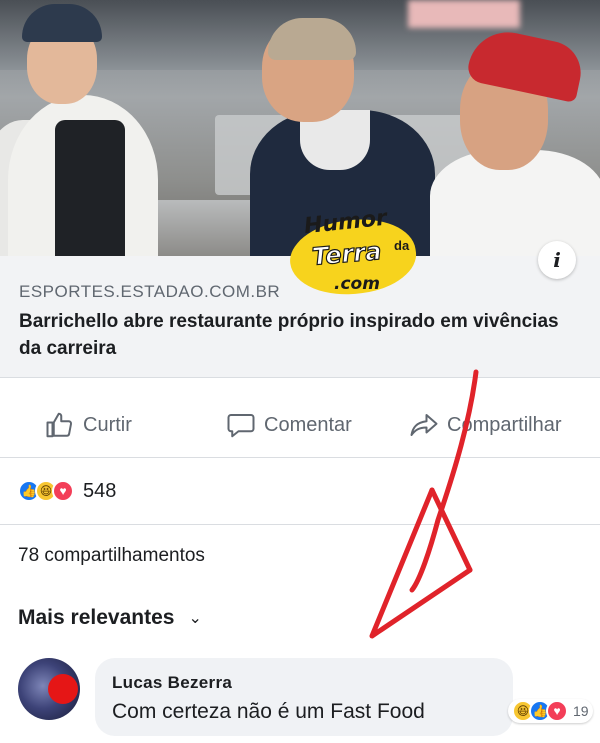 The width and height of the screenshot is (600, 743). Describe the element at coordinates (195, 618) in the screenshot. I see `chevron-down-icon: ⌄` at that location.